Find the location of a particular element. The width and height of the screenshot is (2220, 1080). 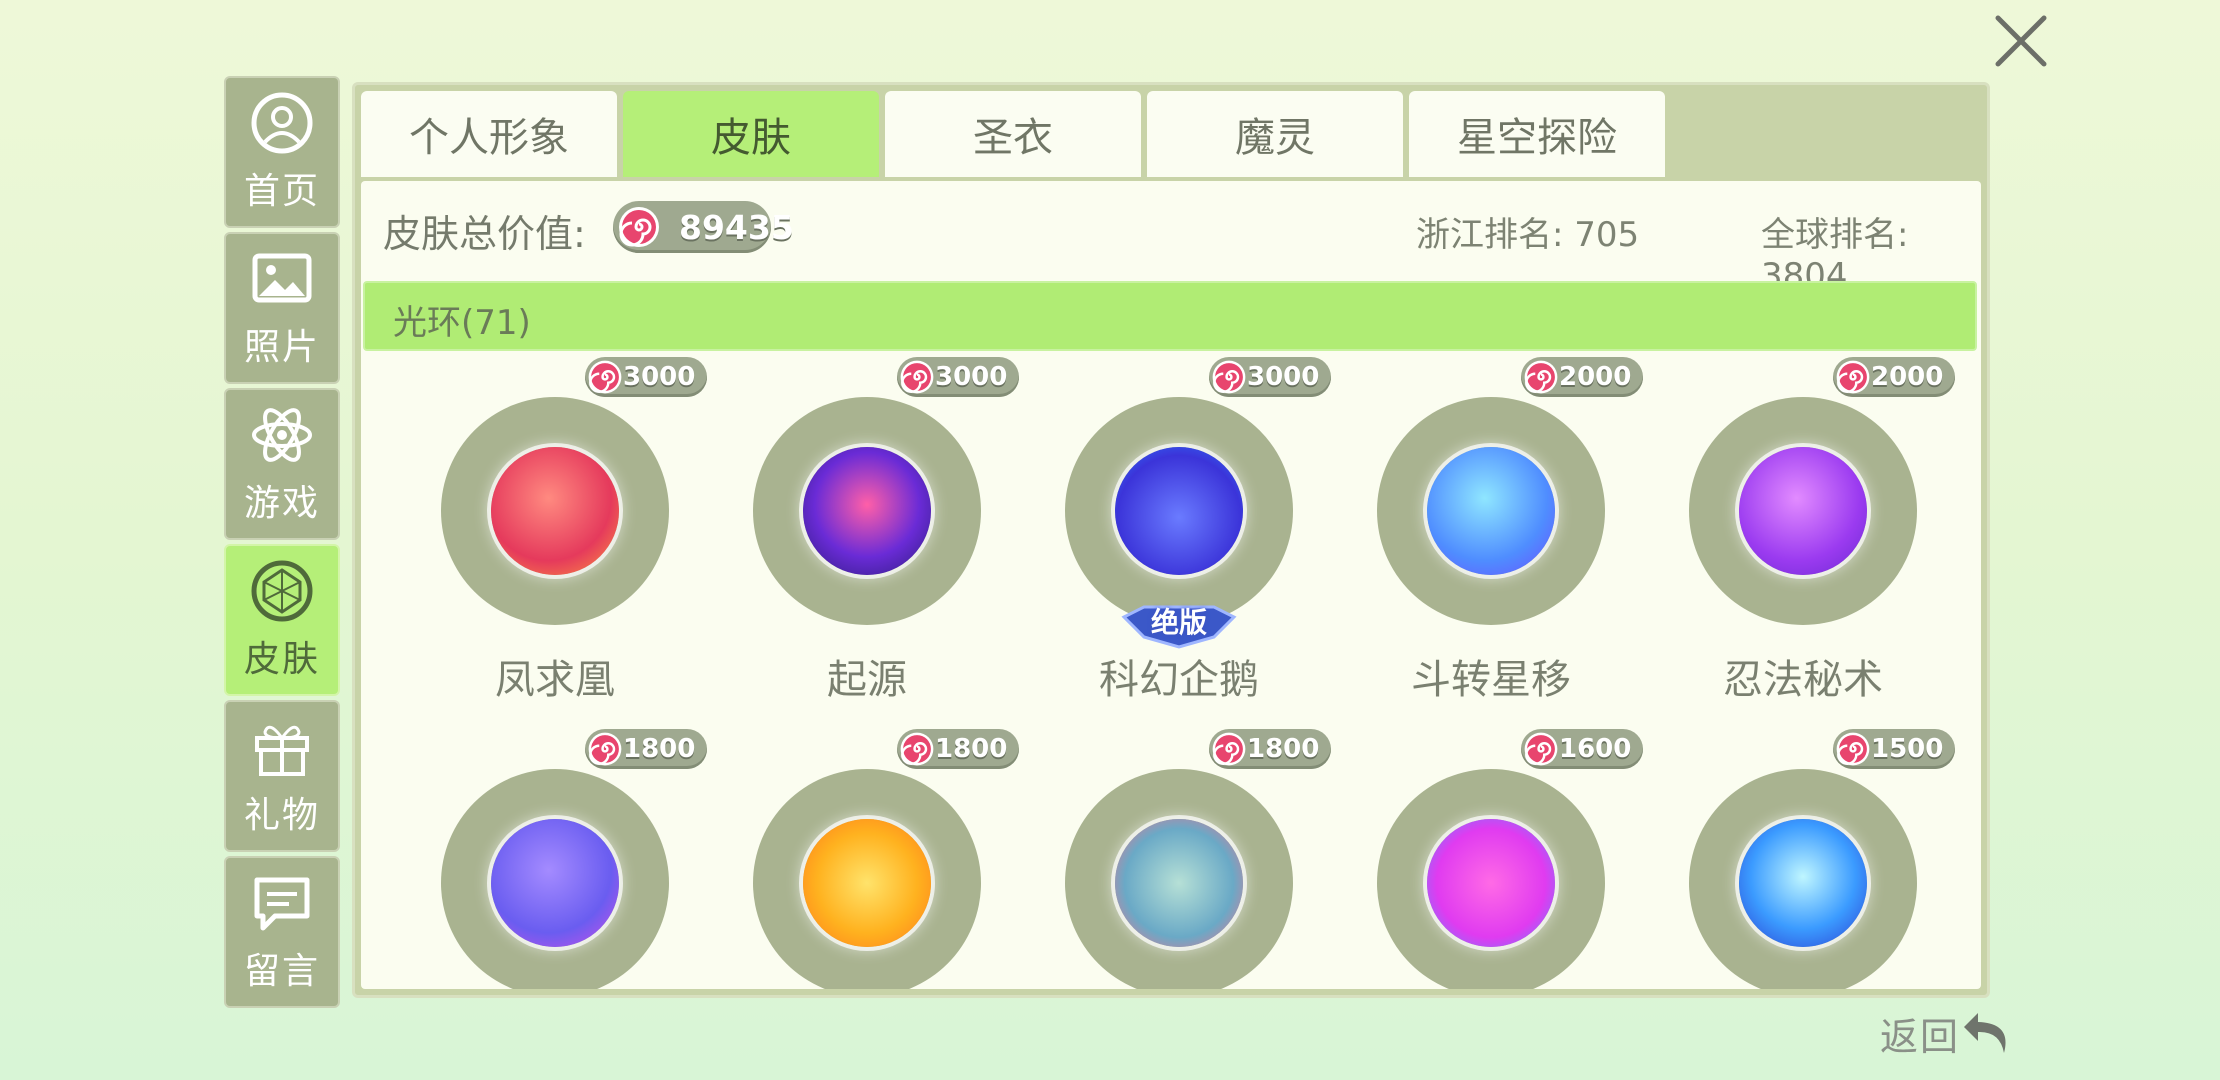

skin-item: 1600 is located at coordinates (1492, 859).